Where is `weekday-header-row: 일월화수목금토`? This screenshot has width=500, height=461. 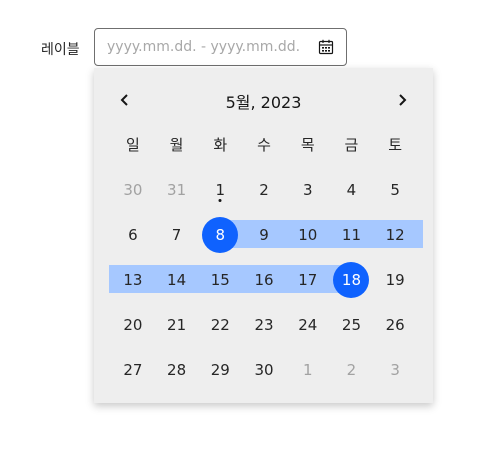
weekday-header-row: 일월화수목금토 is located at coordinates (264, 144).